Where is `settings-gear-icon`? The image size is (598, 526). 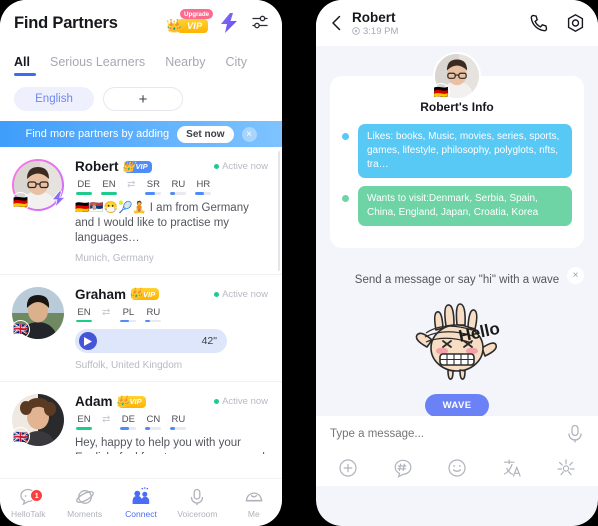
settings-gear-icon is located at coordinates (575, 23).